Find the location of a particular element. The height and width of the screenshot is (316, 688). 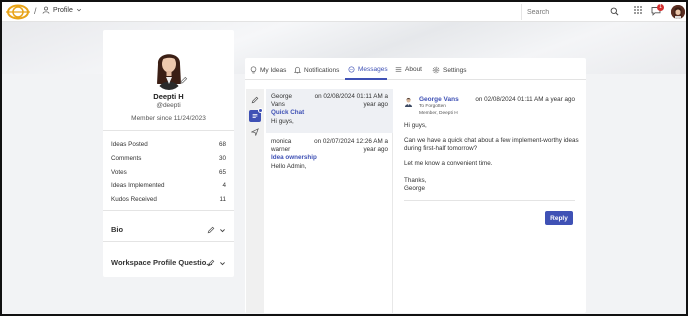

conversation-date: on 02/08/2024 01:11 AM a year ago is located at coordinates (351, 101).